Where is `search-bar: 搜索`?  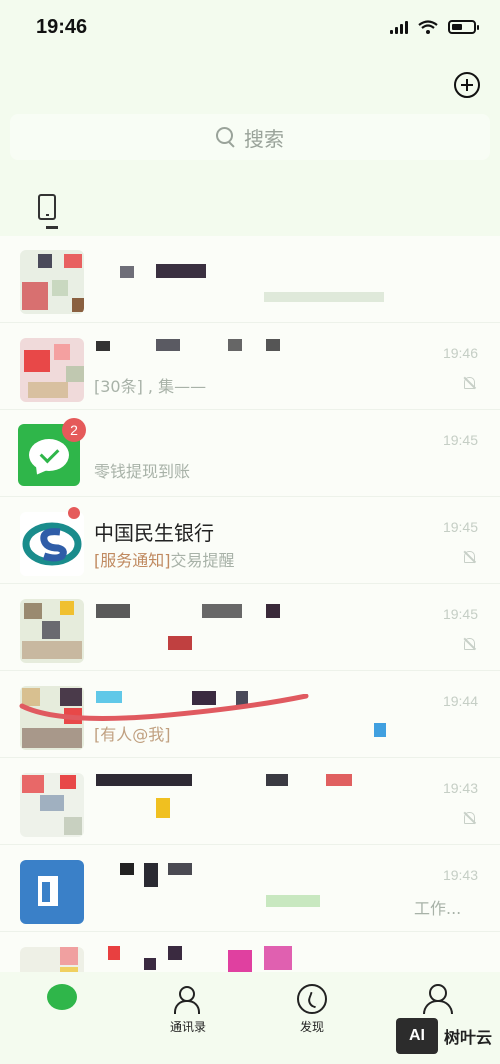 search-bar: 搜索 is located at coordinates (250, 137).